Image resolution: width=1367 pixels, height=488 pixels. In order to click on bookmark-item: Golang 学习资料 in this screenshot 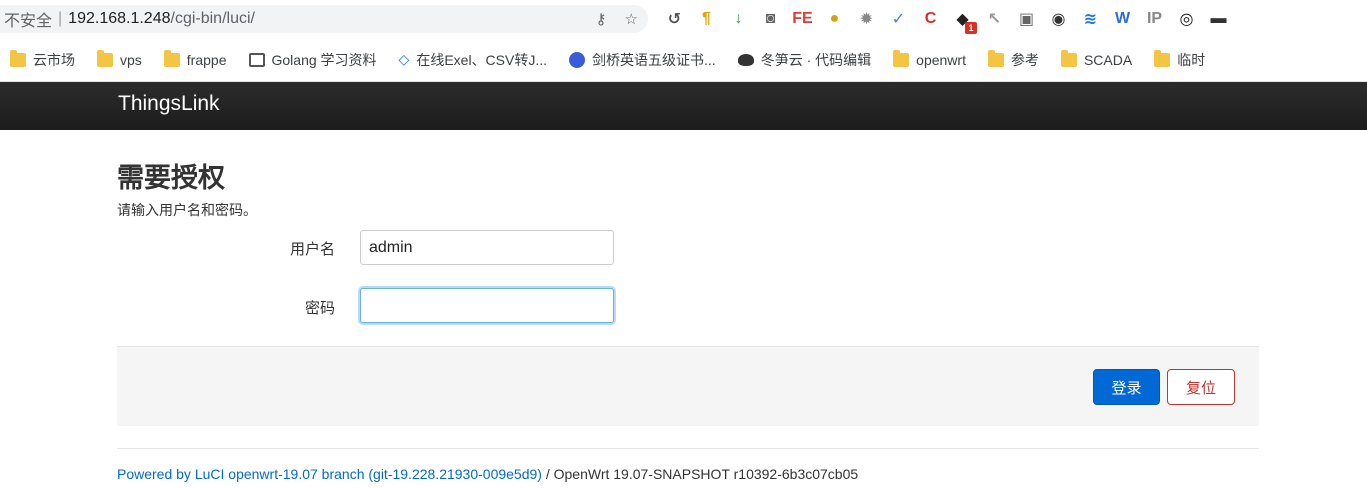, I will do `click(312, 60)`.